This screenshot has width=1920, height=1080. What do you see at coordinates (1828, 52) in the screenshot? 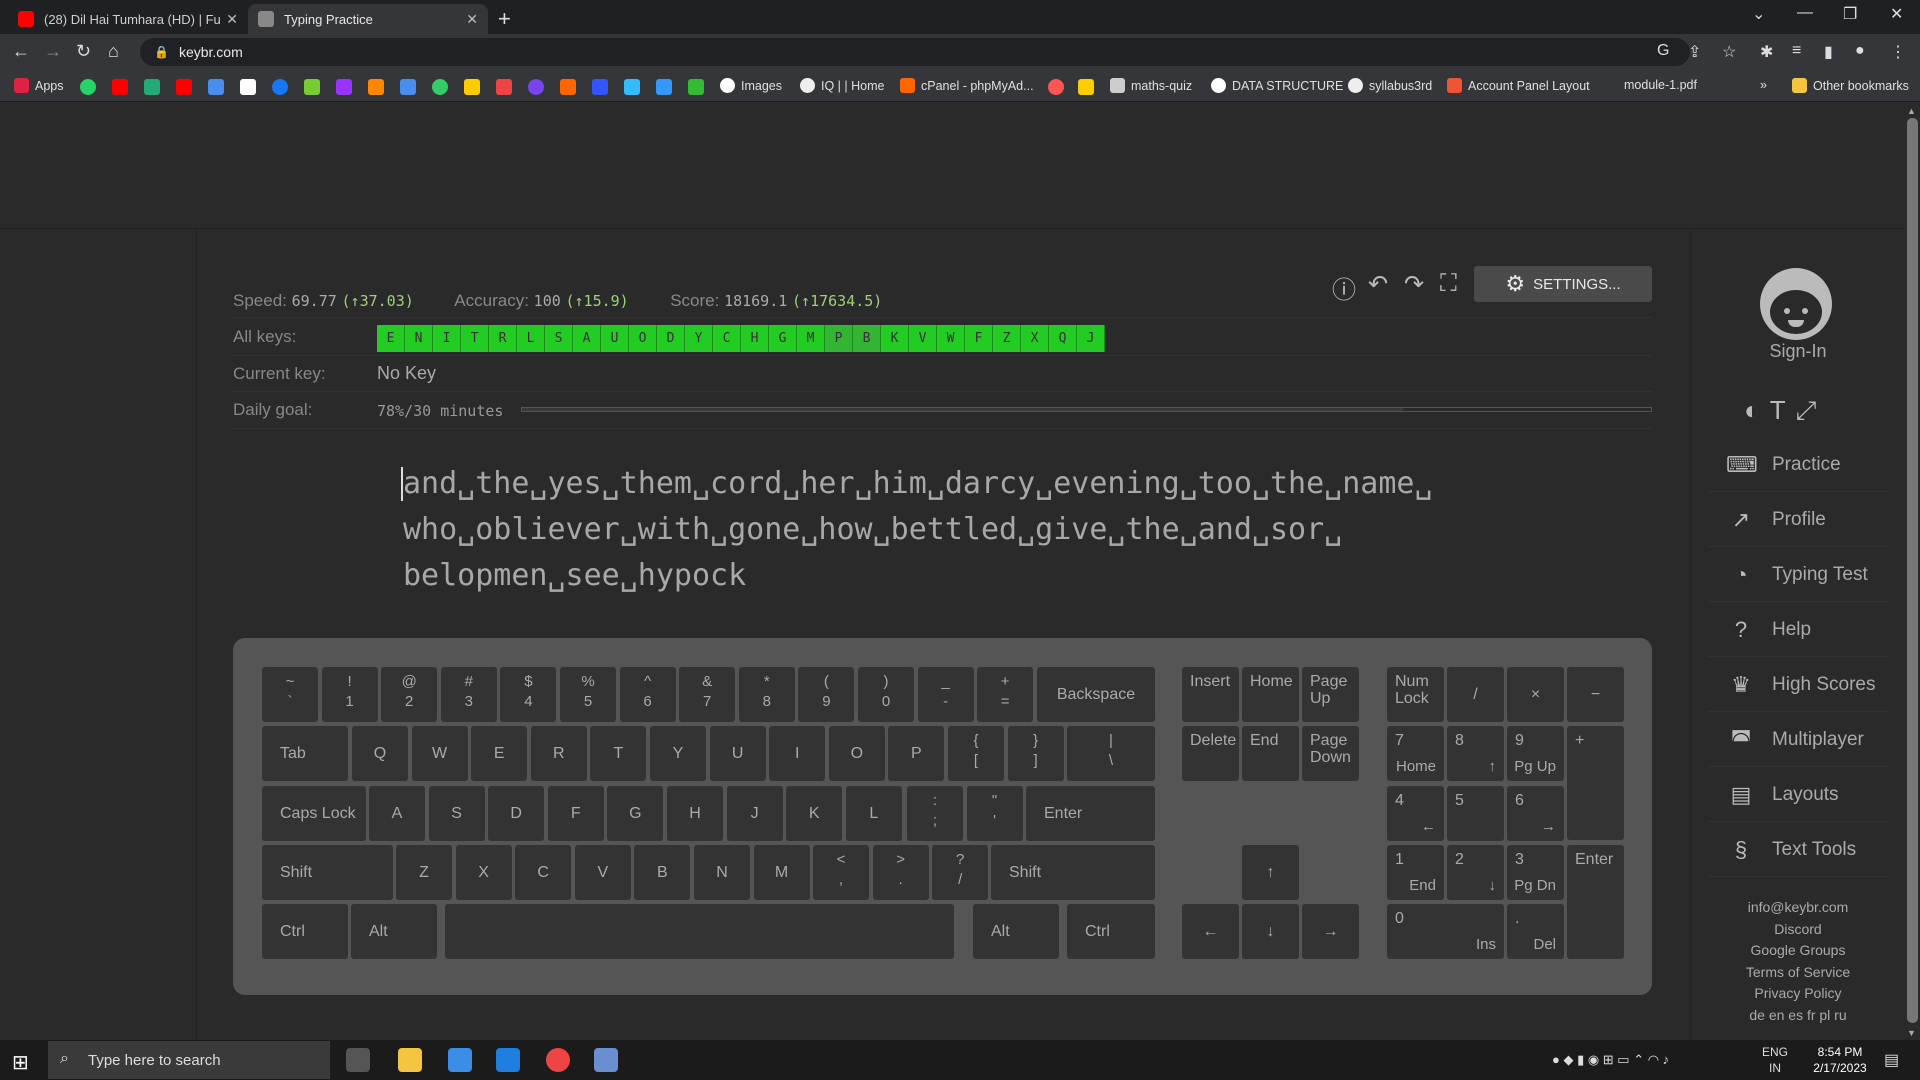
I see `sidepanel-icon: ▮` at bounding box center [1828, 52].